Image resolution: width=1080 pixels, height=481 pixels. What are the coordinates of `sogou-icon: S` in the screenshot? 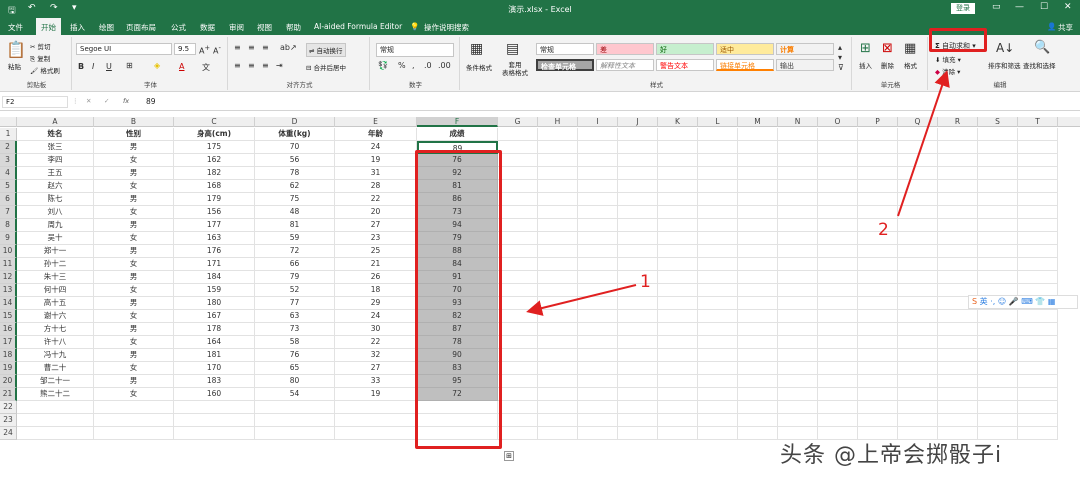 It's located at (975, 301).